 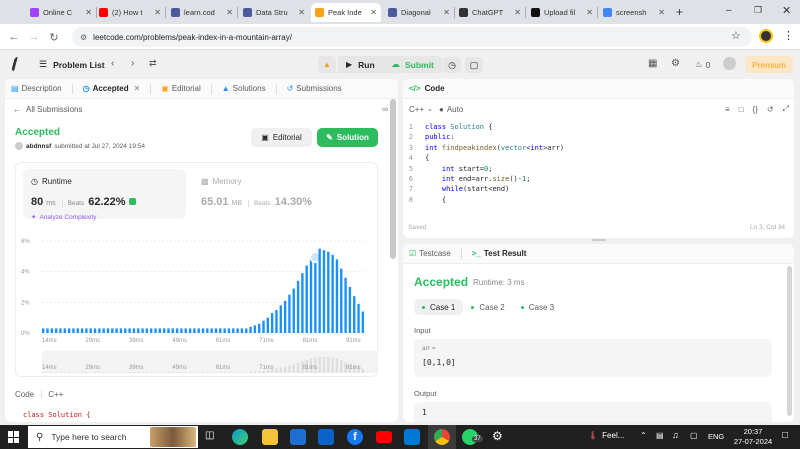 I want to click on debug-icon: ▲, so click(x=327, y=64).